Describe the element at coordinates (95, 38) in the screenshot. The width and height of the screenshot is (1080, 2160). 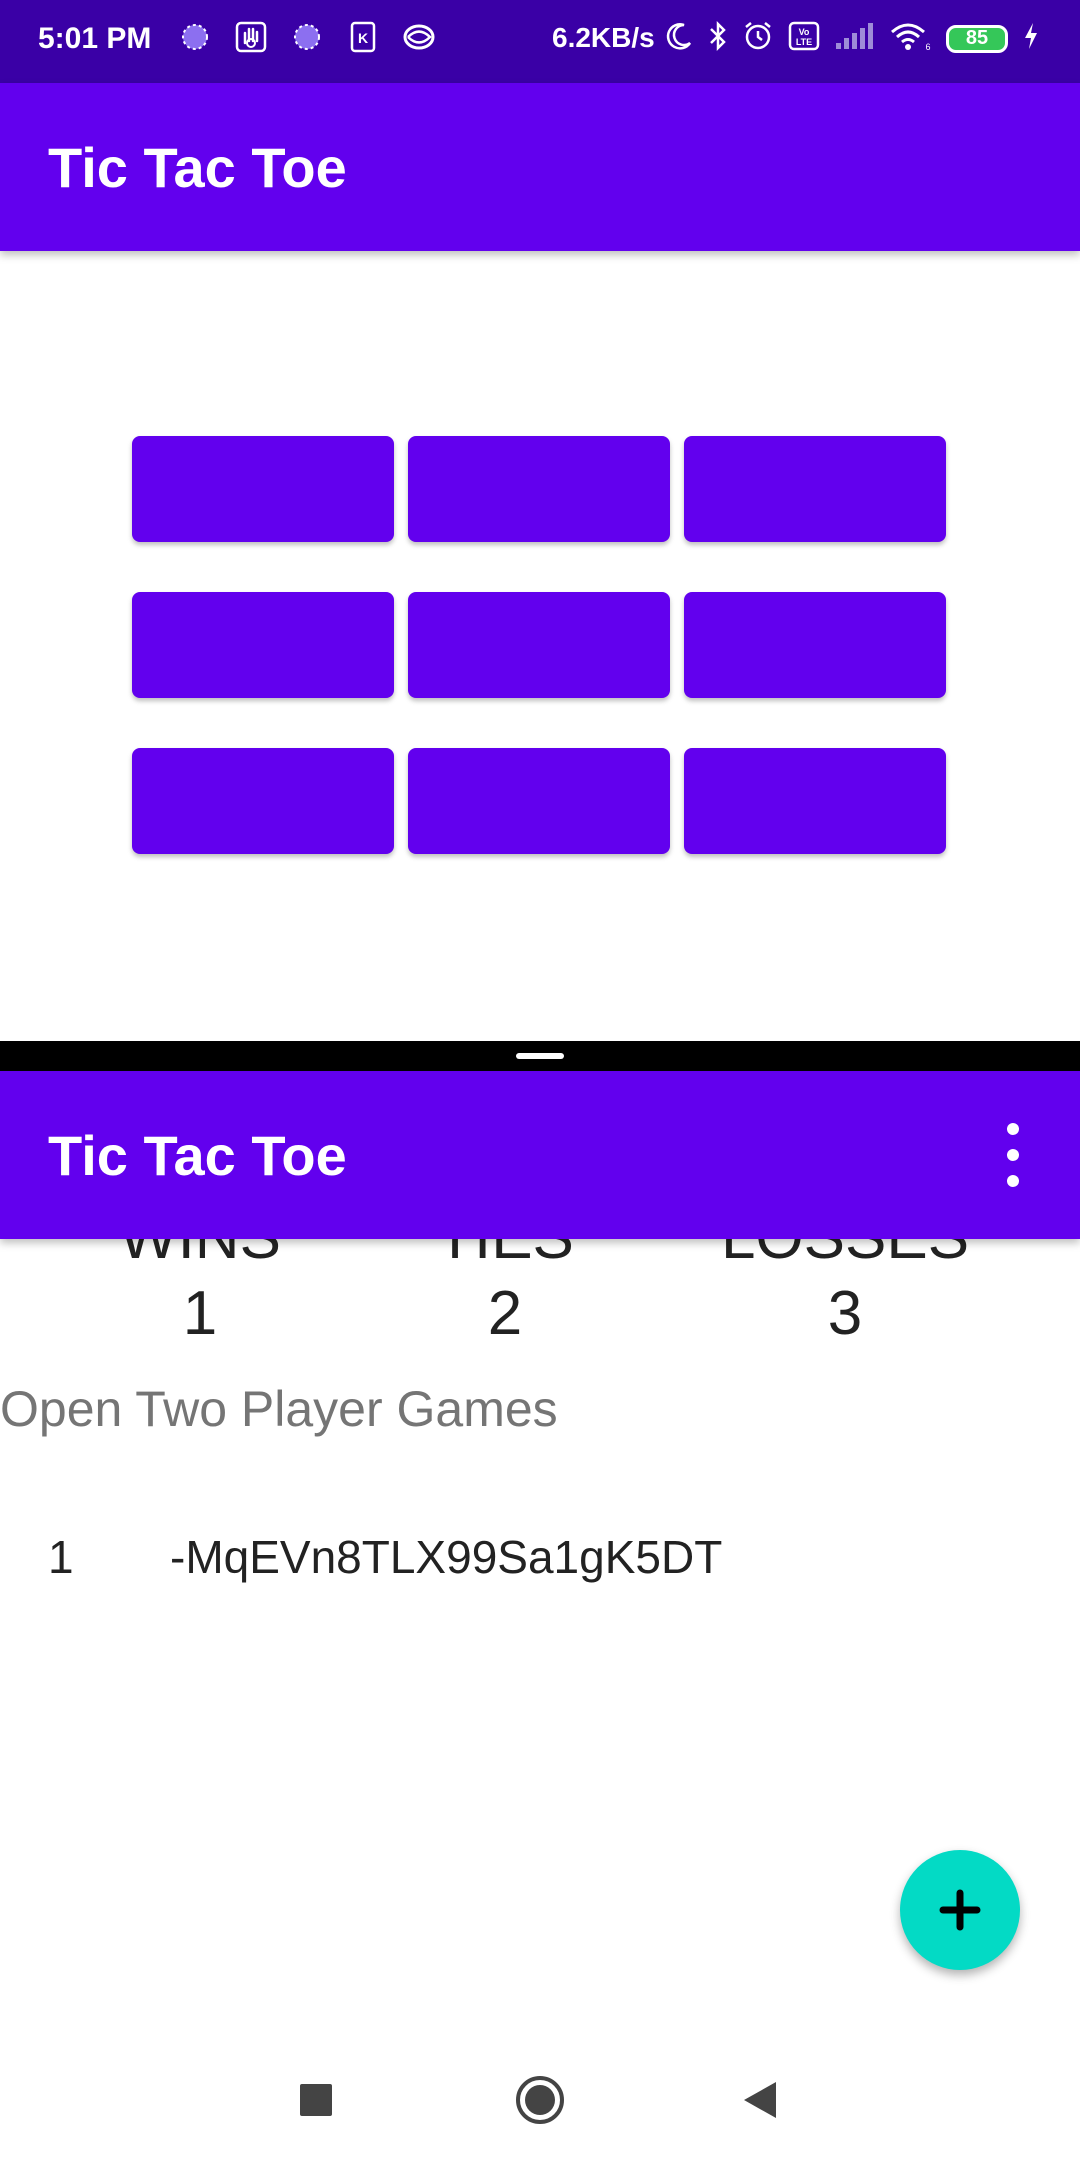
I see `status-time: 5:01 PM` at that location.